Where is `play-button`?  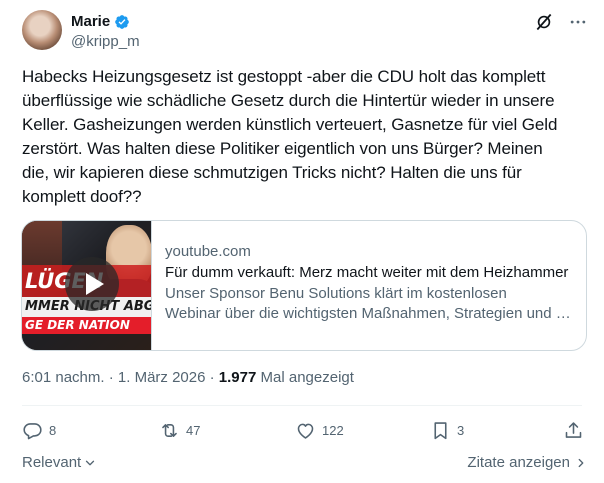
play-button is located at coordinates (92, 284).